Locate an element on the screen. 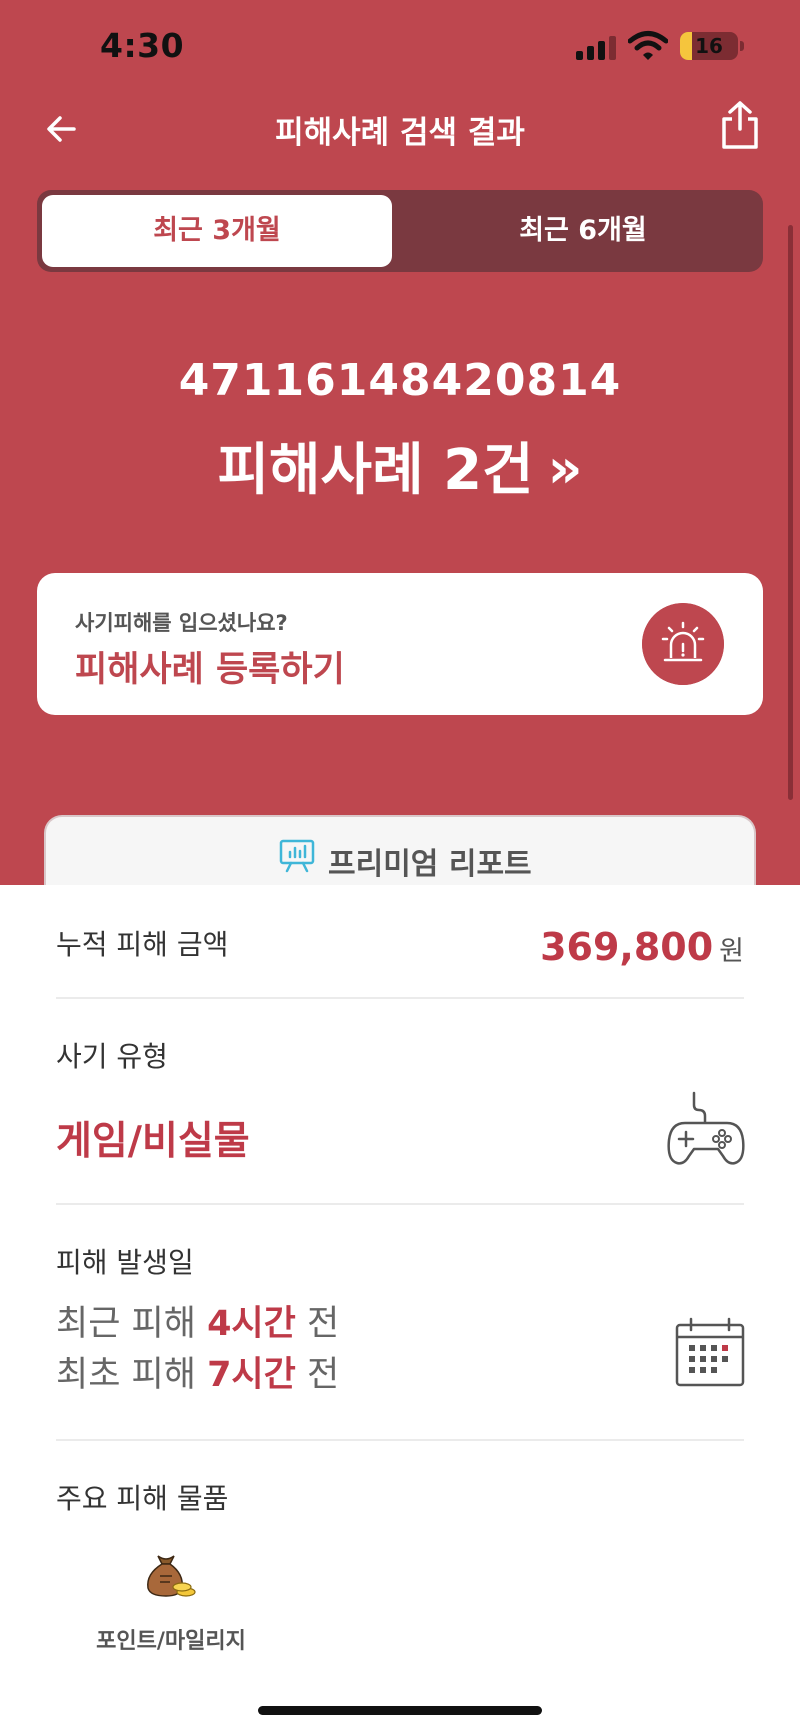 The width and height of the screenshot is (800, 1731). cumulative-amount-label: 누적 피해 금액 is located at coordinates (142, 944).